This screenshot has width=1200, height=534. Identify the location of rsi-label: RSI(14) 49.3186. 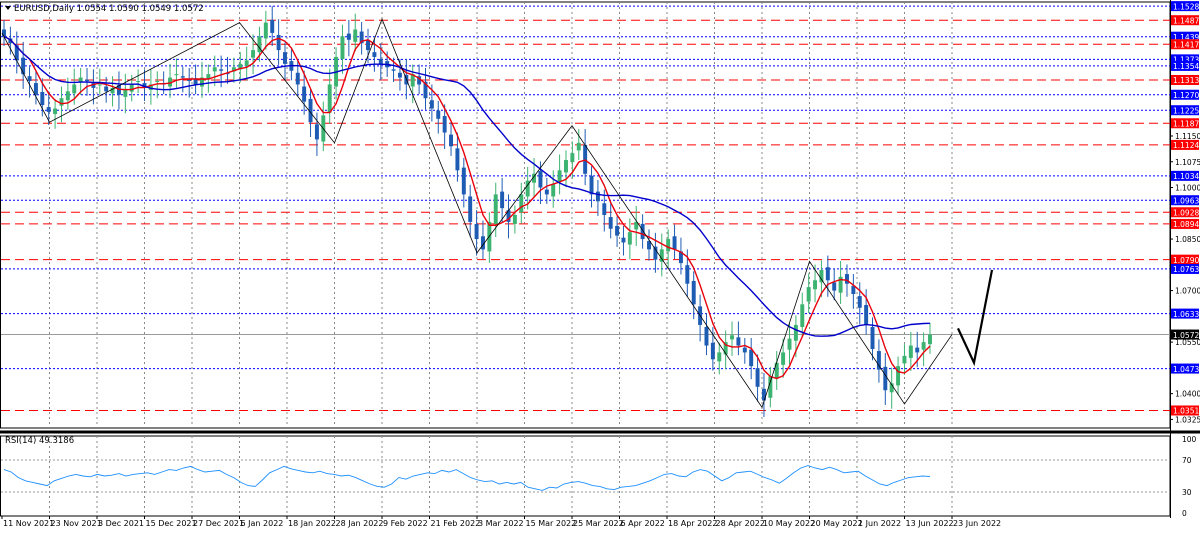
(39, 441).